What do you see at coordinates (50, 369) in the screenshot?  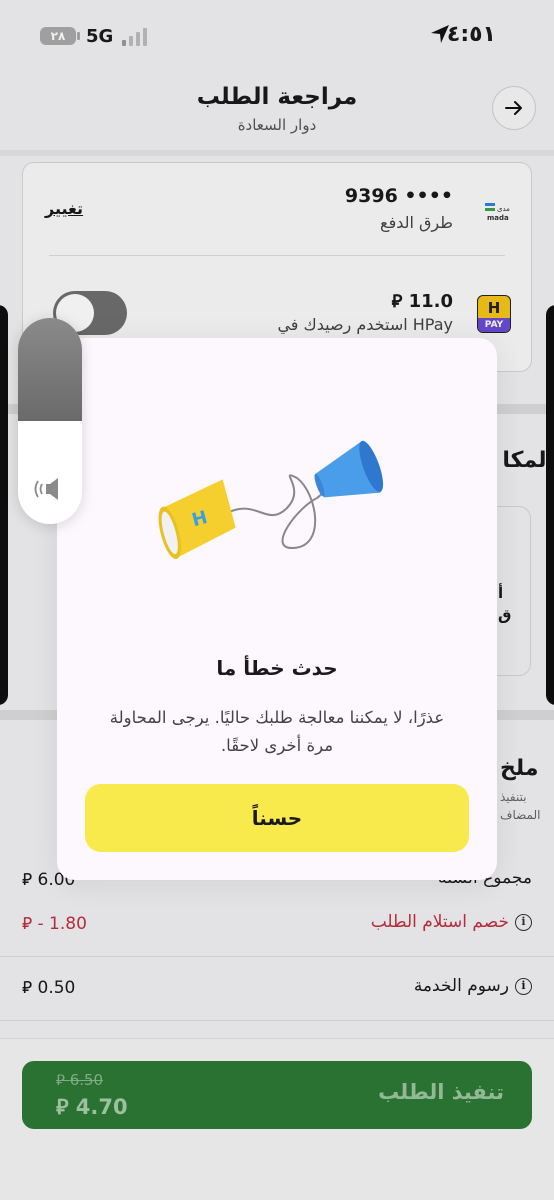 I see `volume-level-fill` at bounding box center [50, 369].